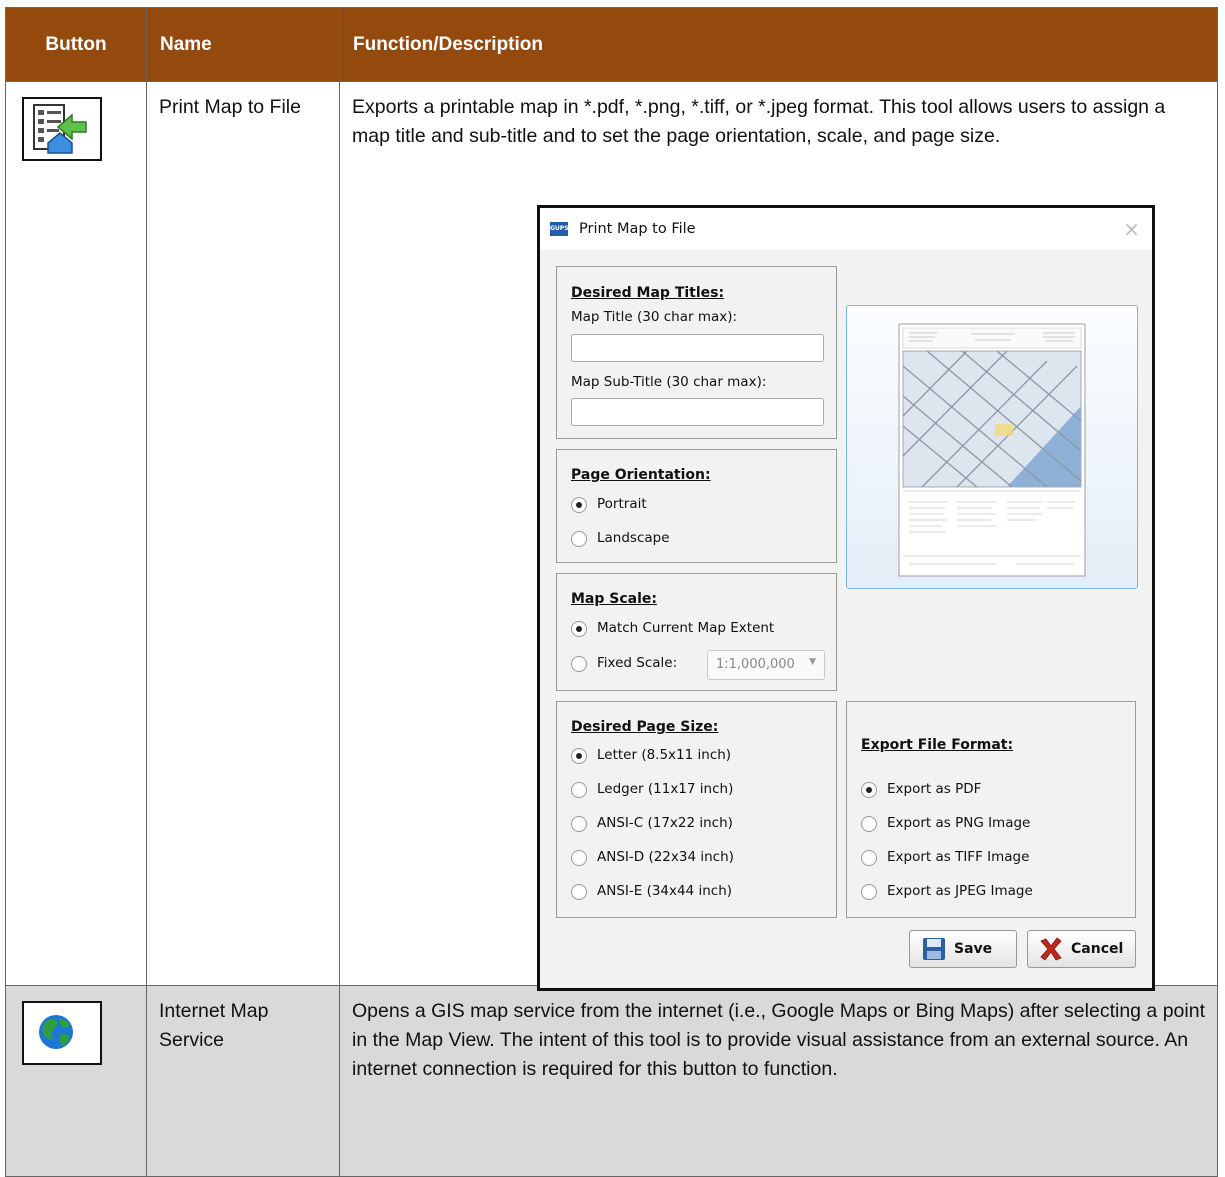 The height and width of the screenshot is (1177, 1225). I want to click on letter-radio, so click(579, 756).